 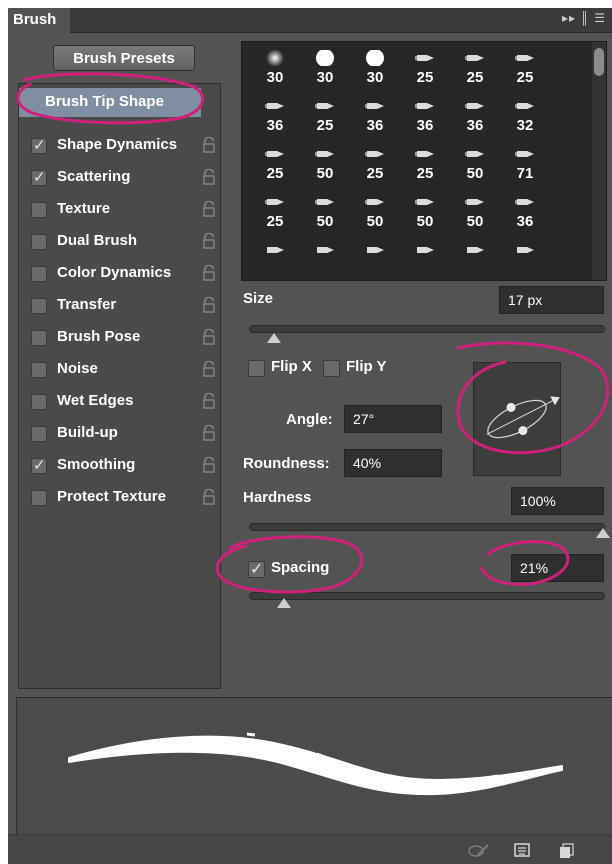 What do you see at coordinates (425, 125) in the screenshot?
I see `brush-size-label: 36` at bounding box center [425, 125].